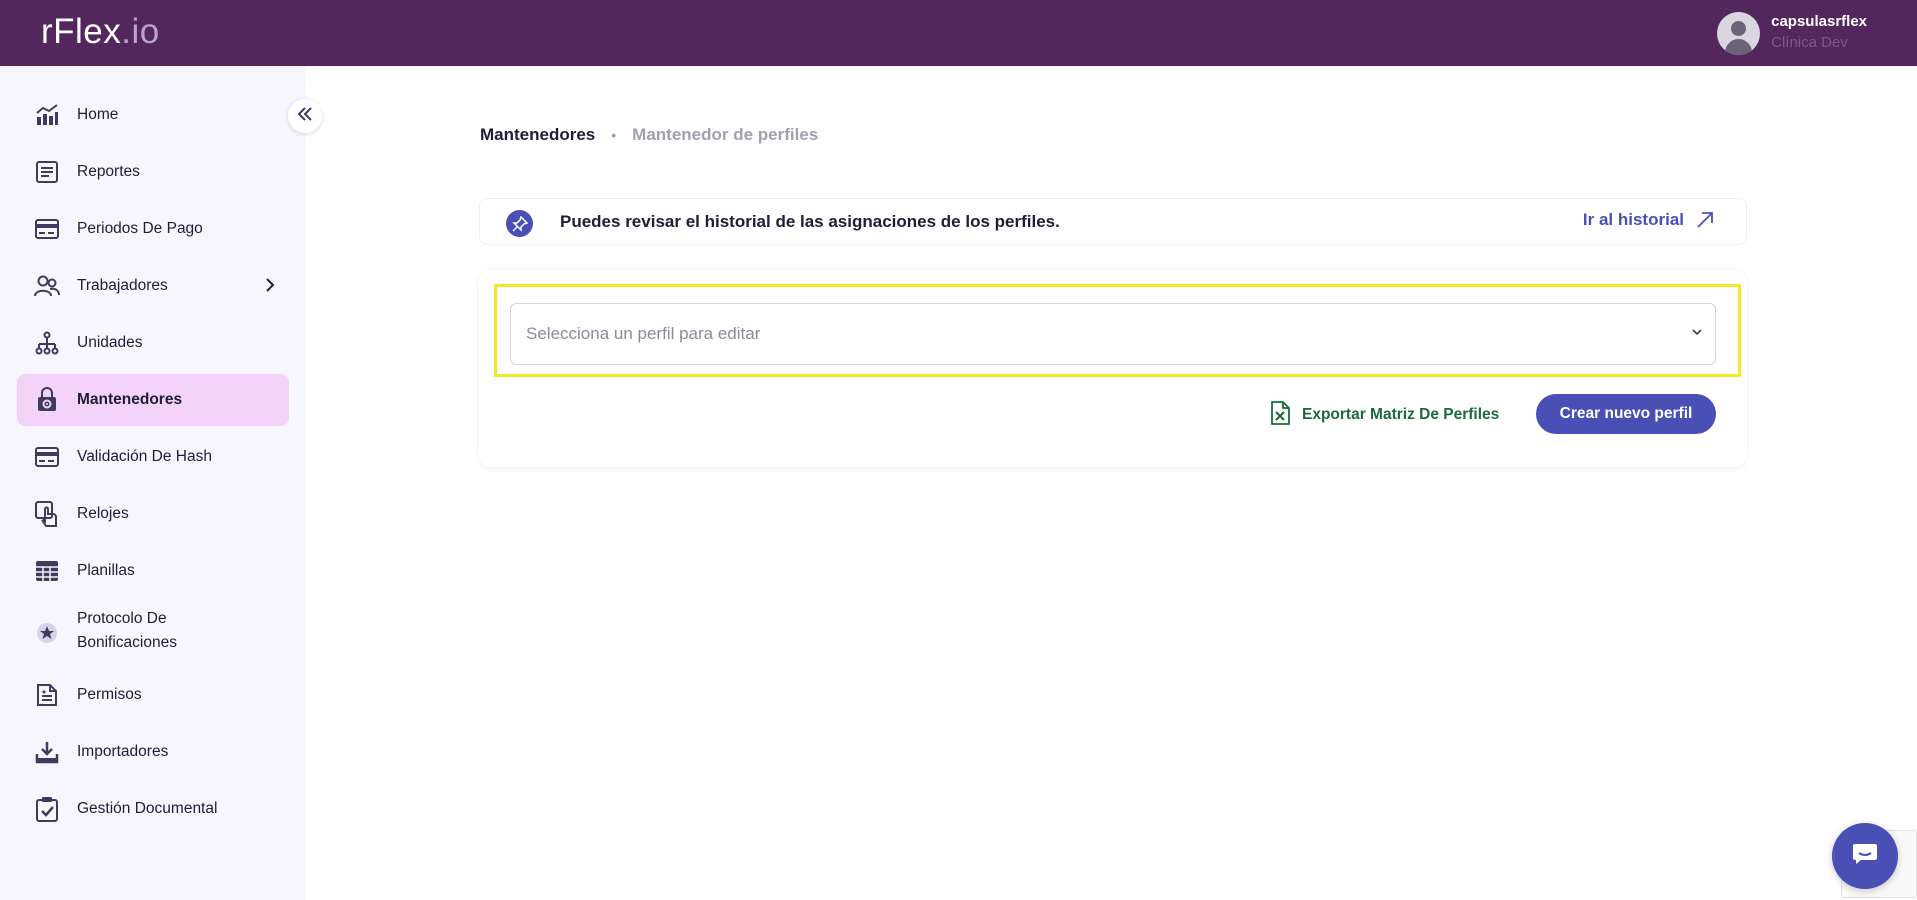 This screenshot has height=900, width=1917. What do you see at coordinates (108, 171) in the screenshot?
I see `sidebar-item-label: Reportes` at bounding box center [108, 171].